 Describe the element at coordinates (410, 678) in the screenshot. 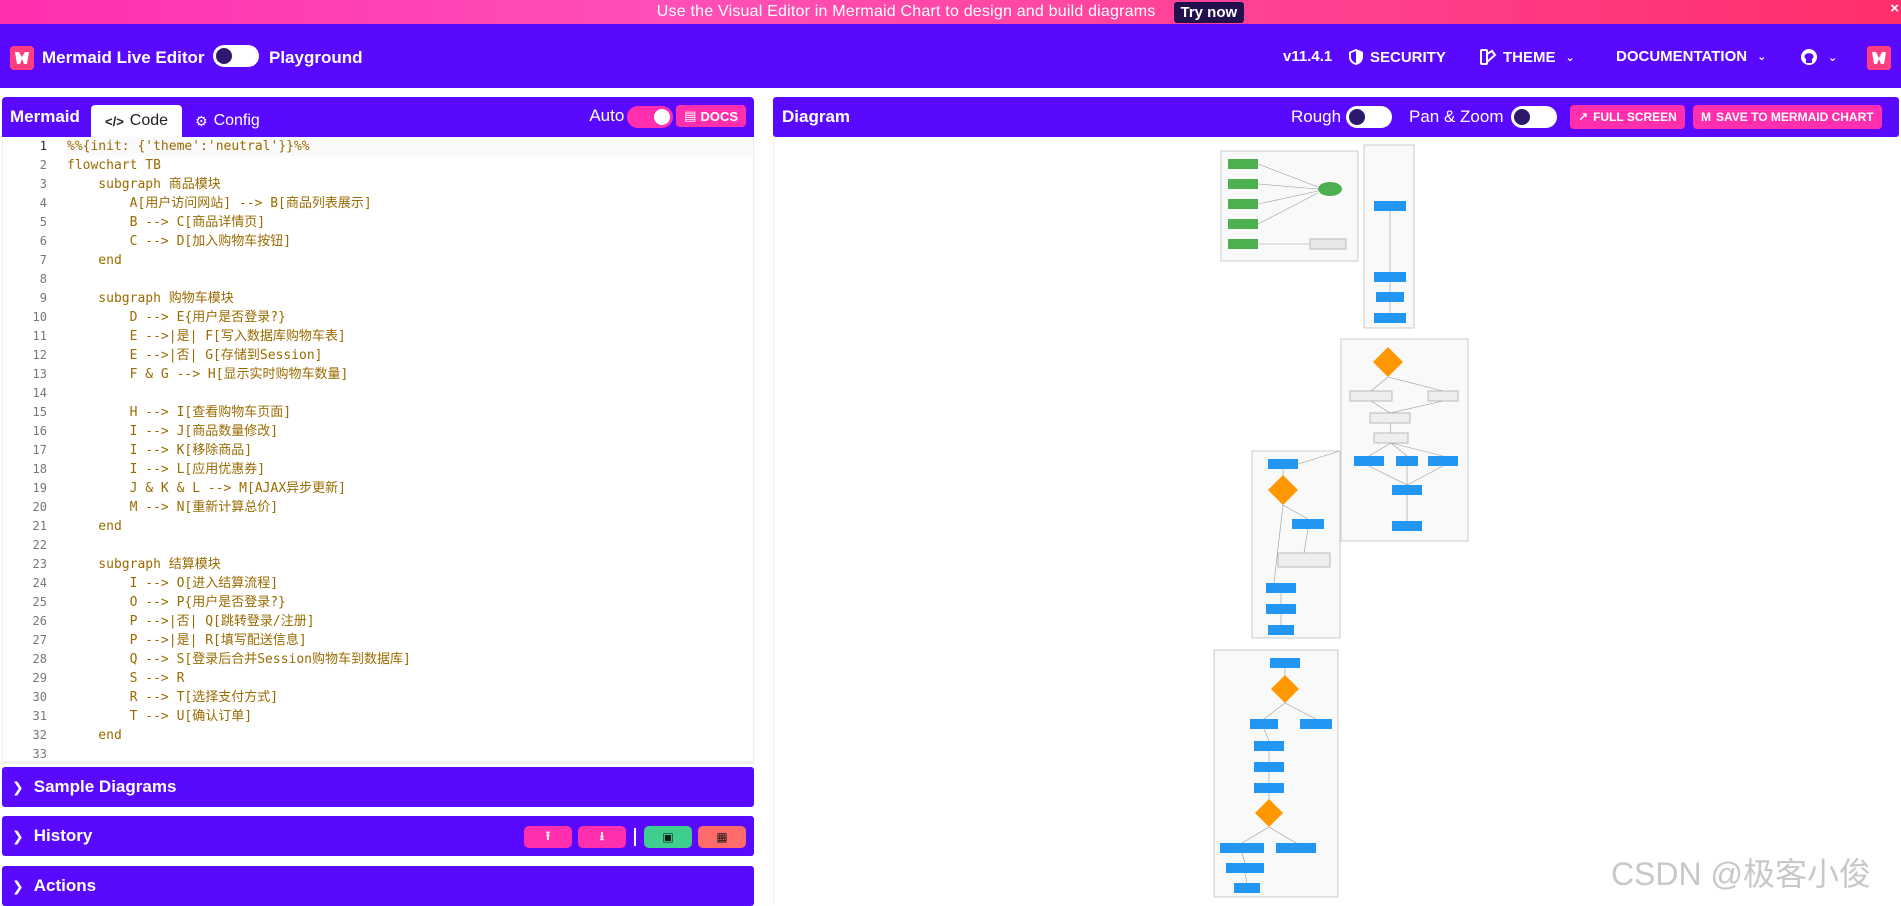

I see `code-line: S --> R` at that location.